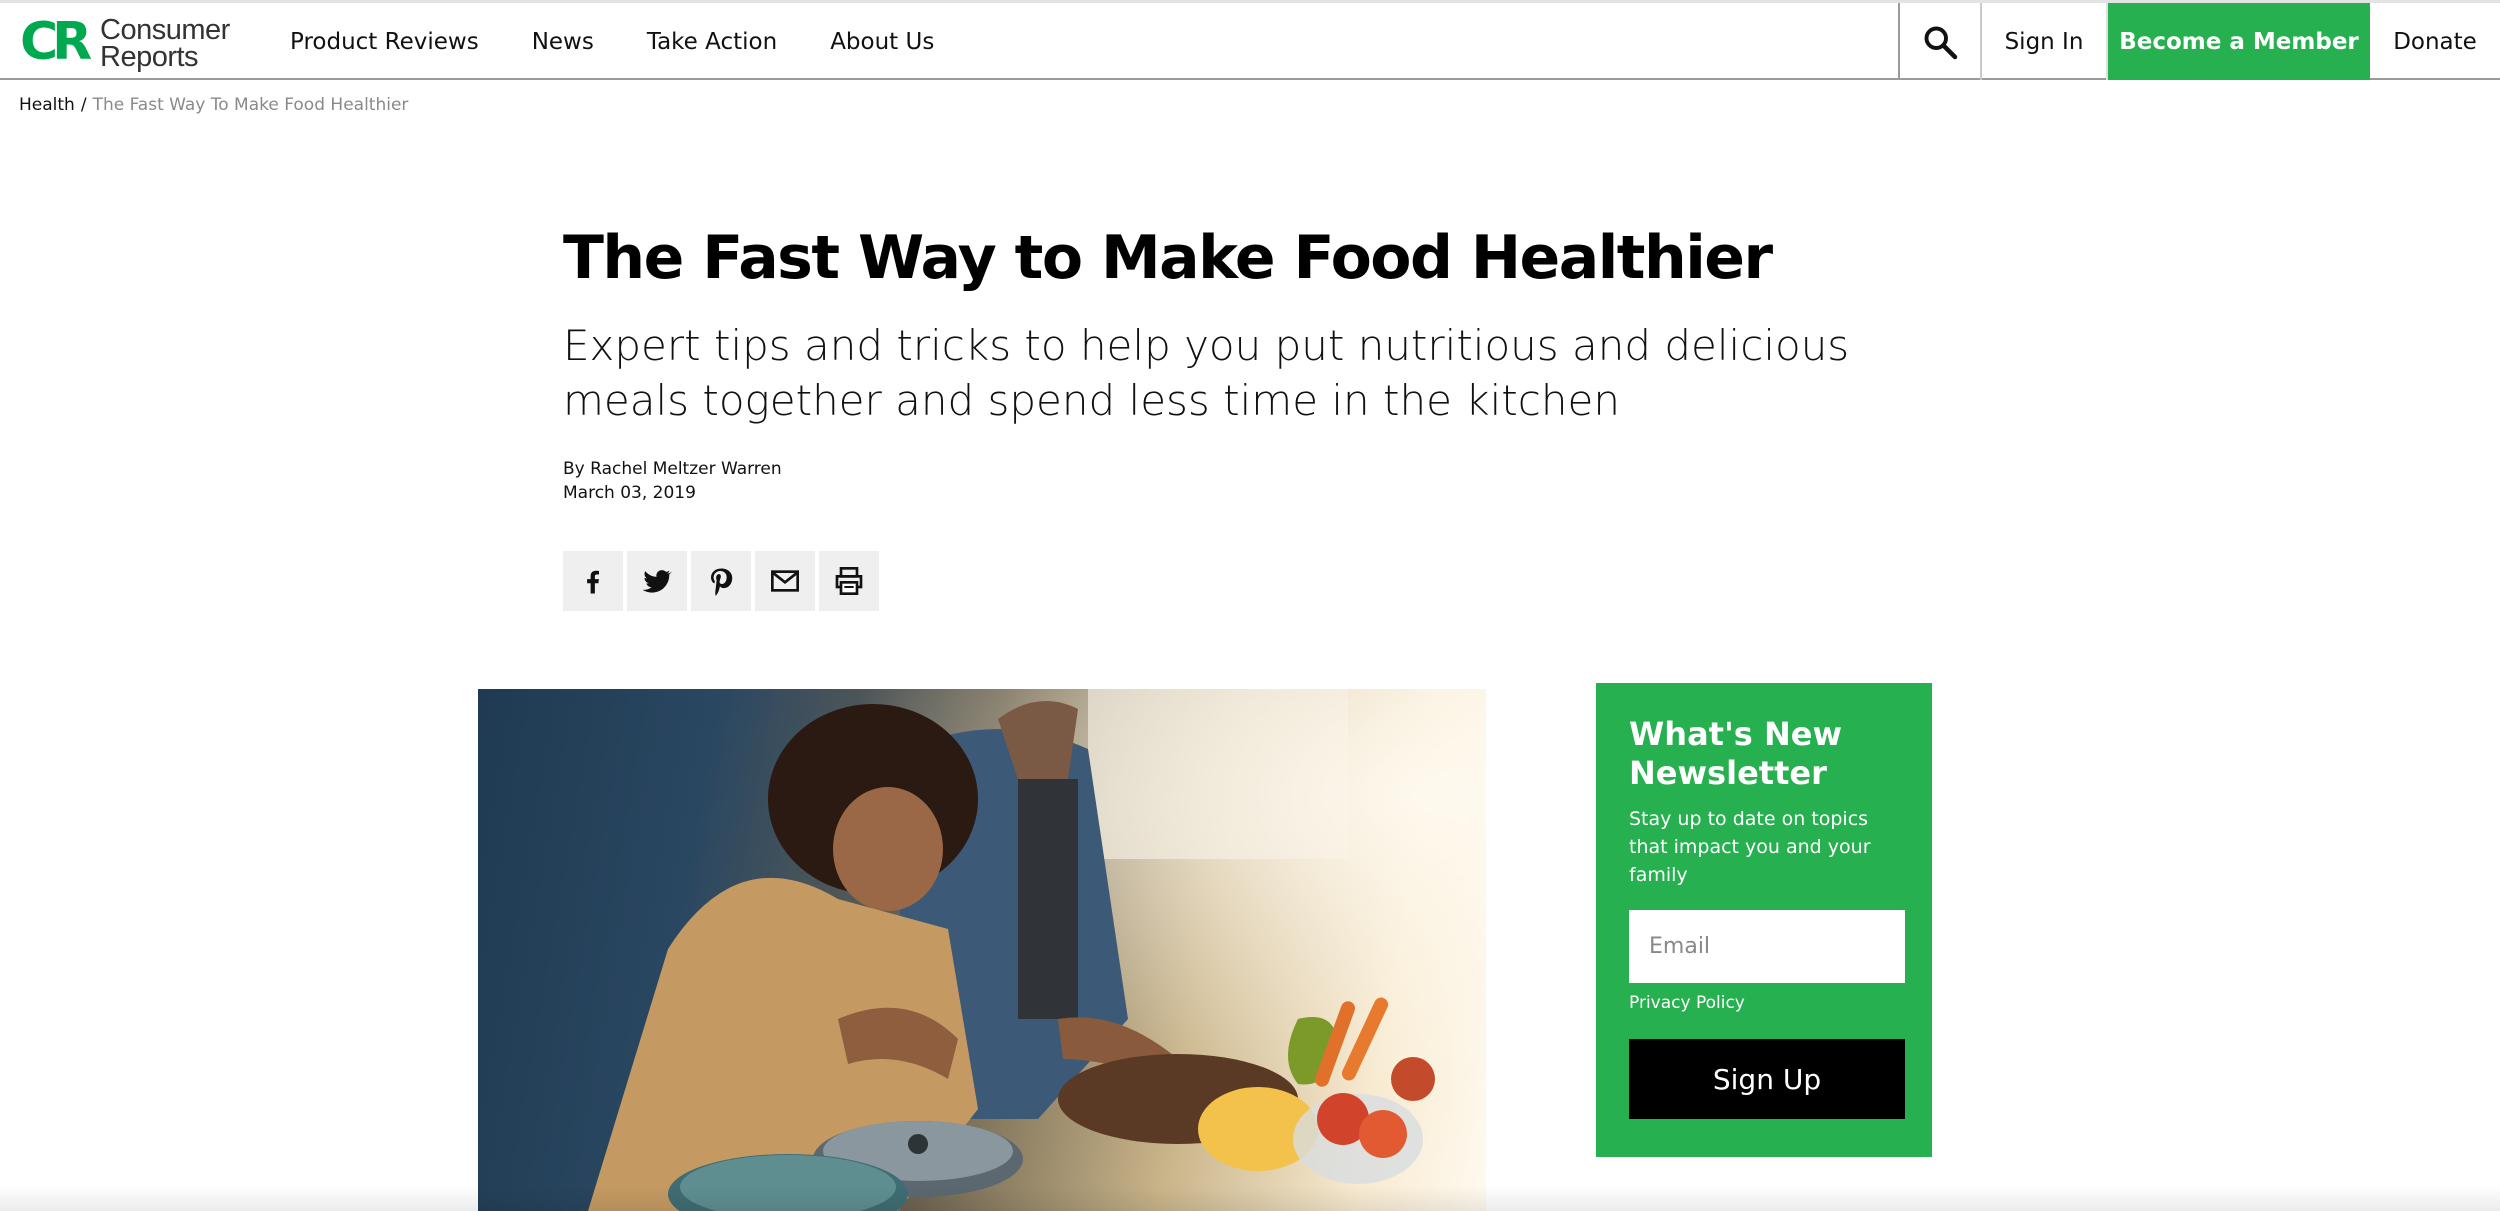  I want to click on consumer-reports-logo: CR Consumer Reports, so click(125, 42).